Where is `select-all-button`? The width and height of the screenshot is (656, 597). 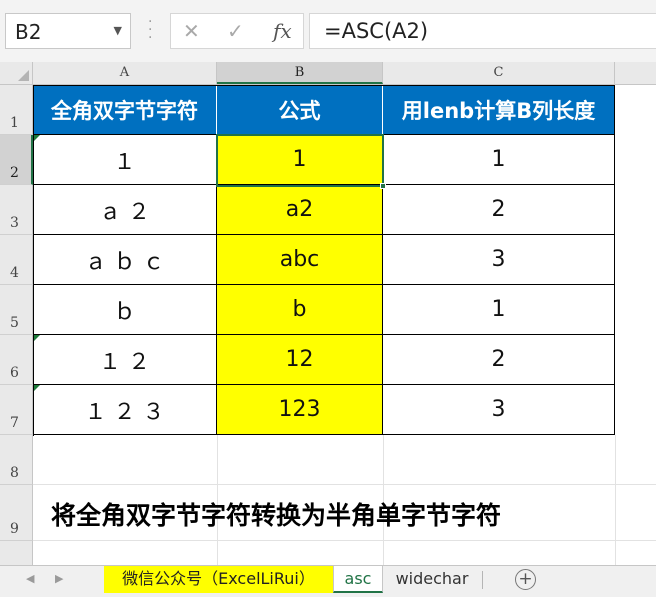 select-all-button is located at coordinates (16, 73).